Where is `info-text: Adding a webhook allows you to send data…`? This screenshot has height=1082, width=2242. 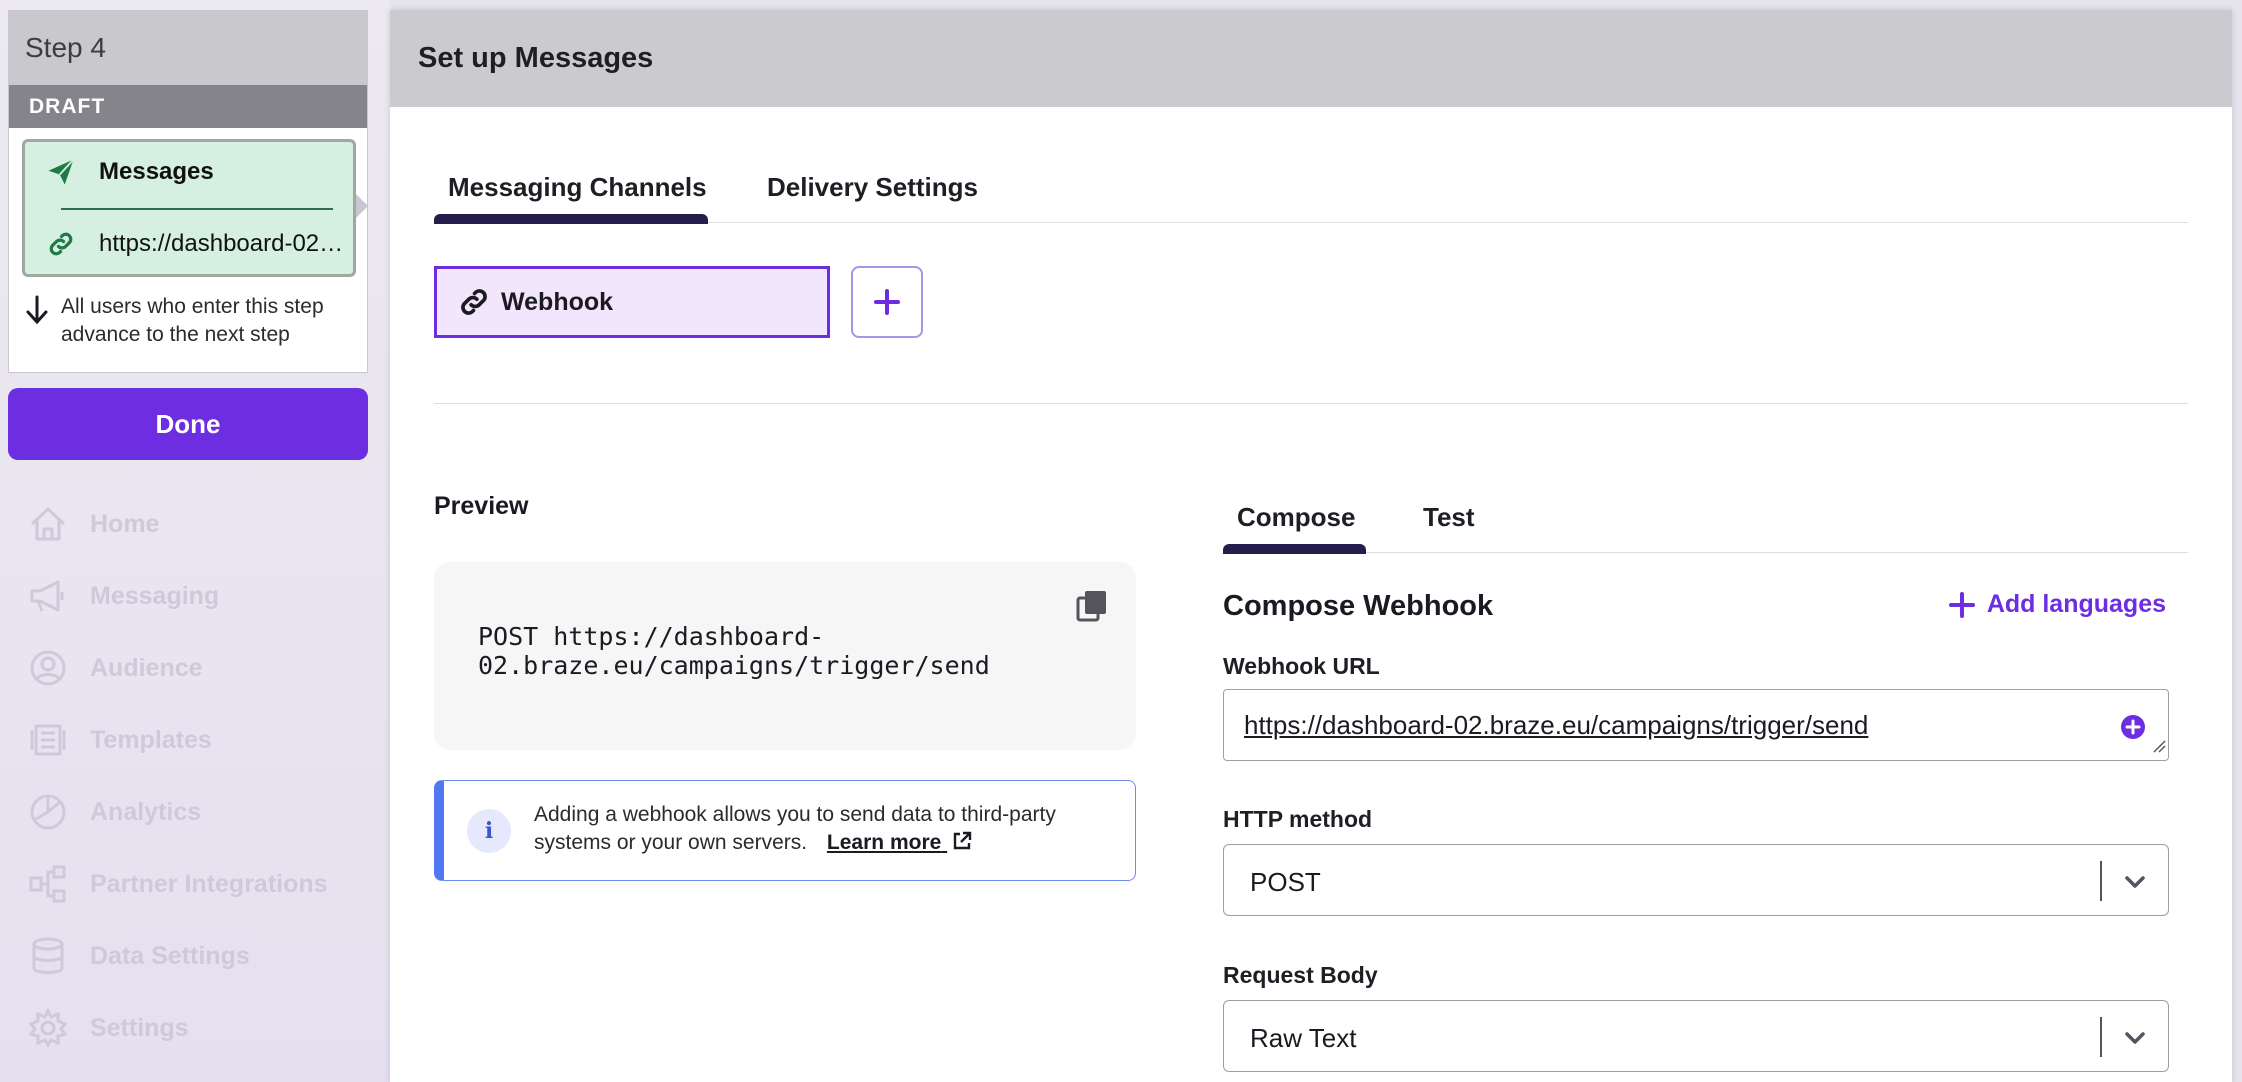
info-text: Adding a webhook allows you to send data… is located at coordinates (834, 829).